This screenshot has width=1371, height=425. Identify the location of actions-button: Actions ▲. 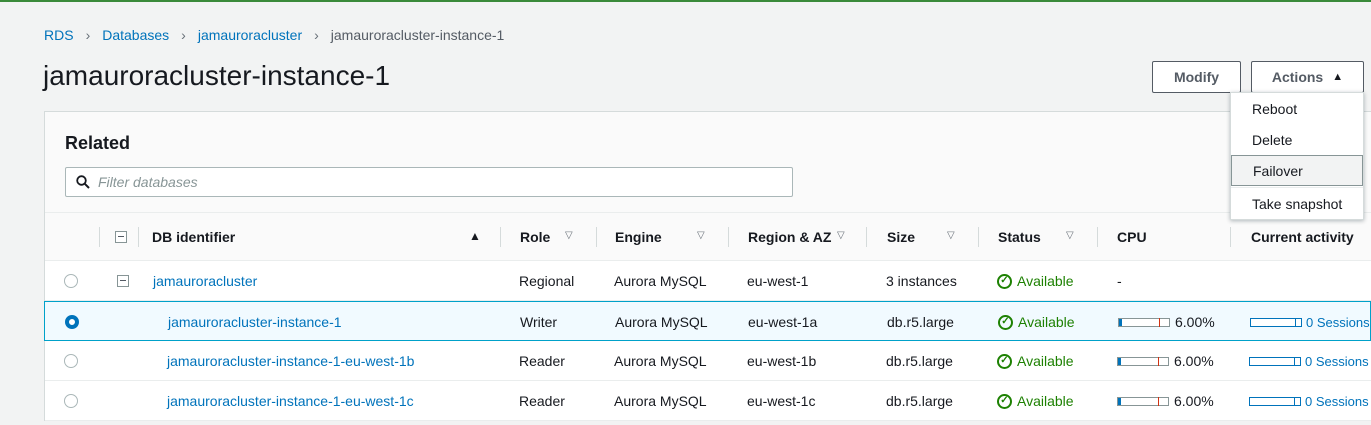
(1307, 77).